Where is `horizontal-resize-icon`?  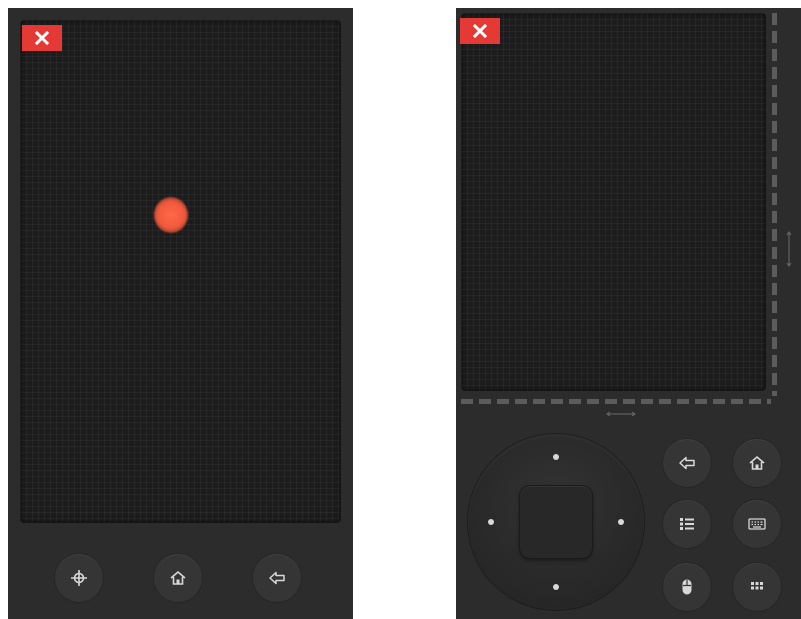 horizontal-resize-icon is located at coordinates (621, 414).